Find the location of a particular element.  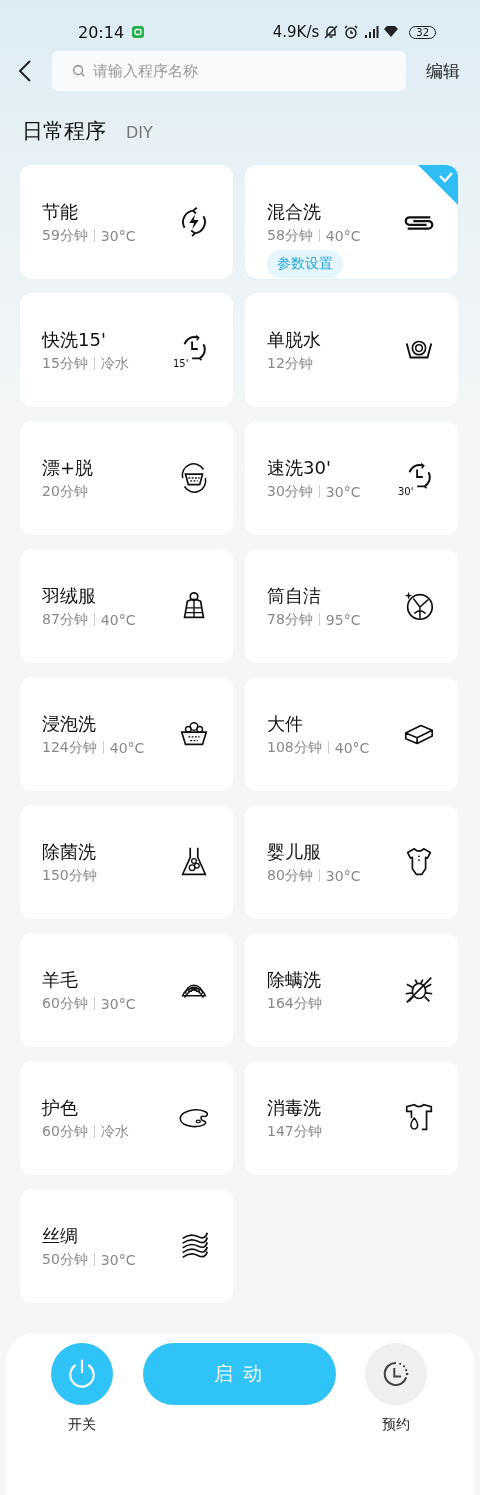

program-card: 浸泡洗 124分钟 40°C is located at coordinates (126, 734).